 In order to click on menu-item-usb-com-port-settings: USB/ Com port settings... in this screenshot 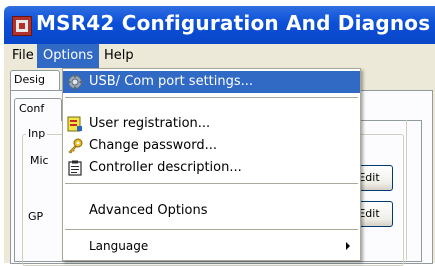, I will do `click(211, 82)`.